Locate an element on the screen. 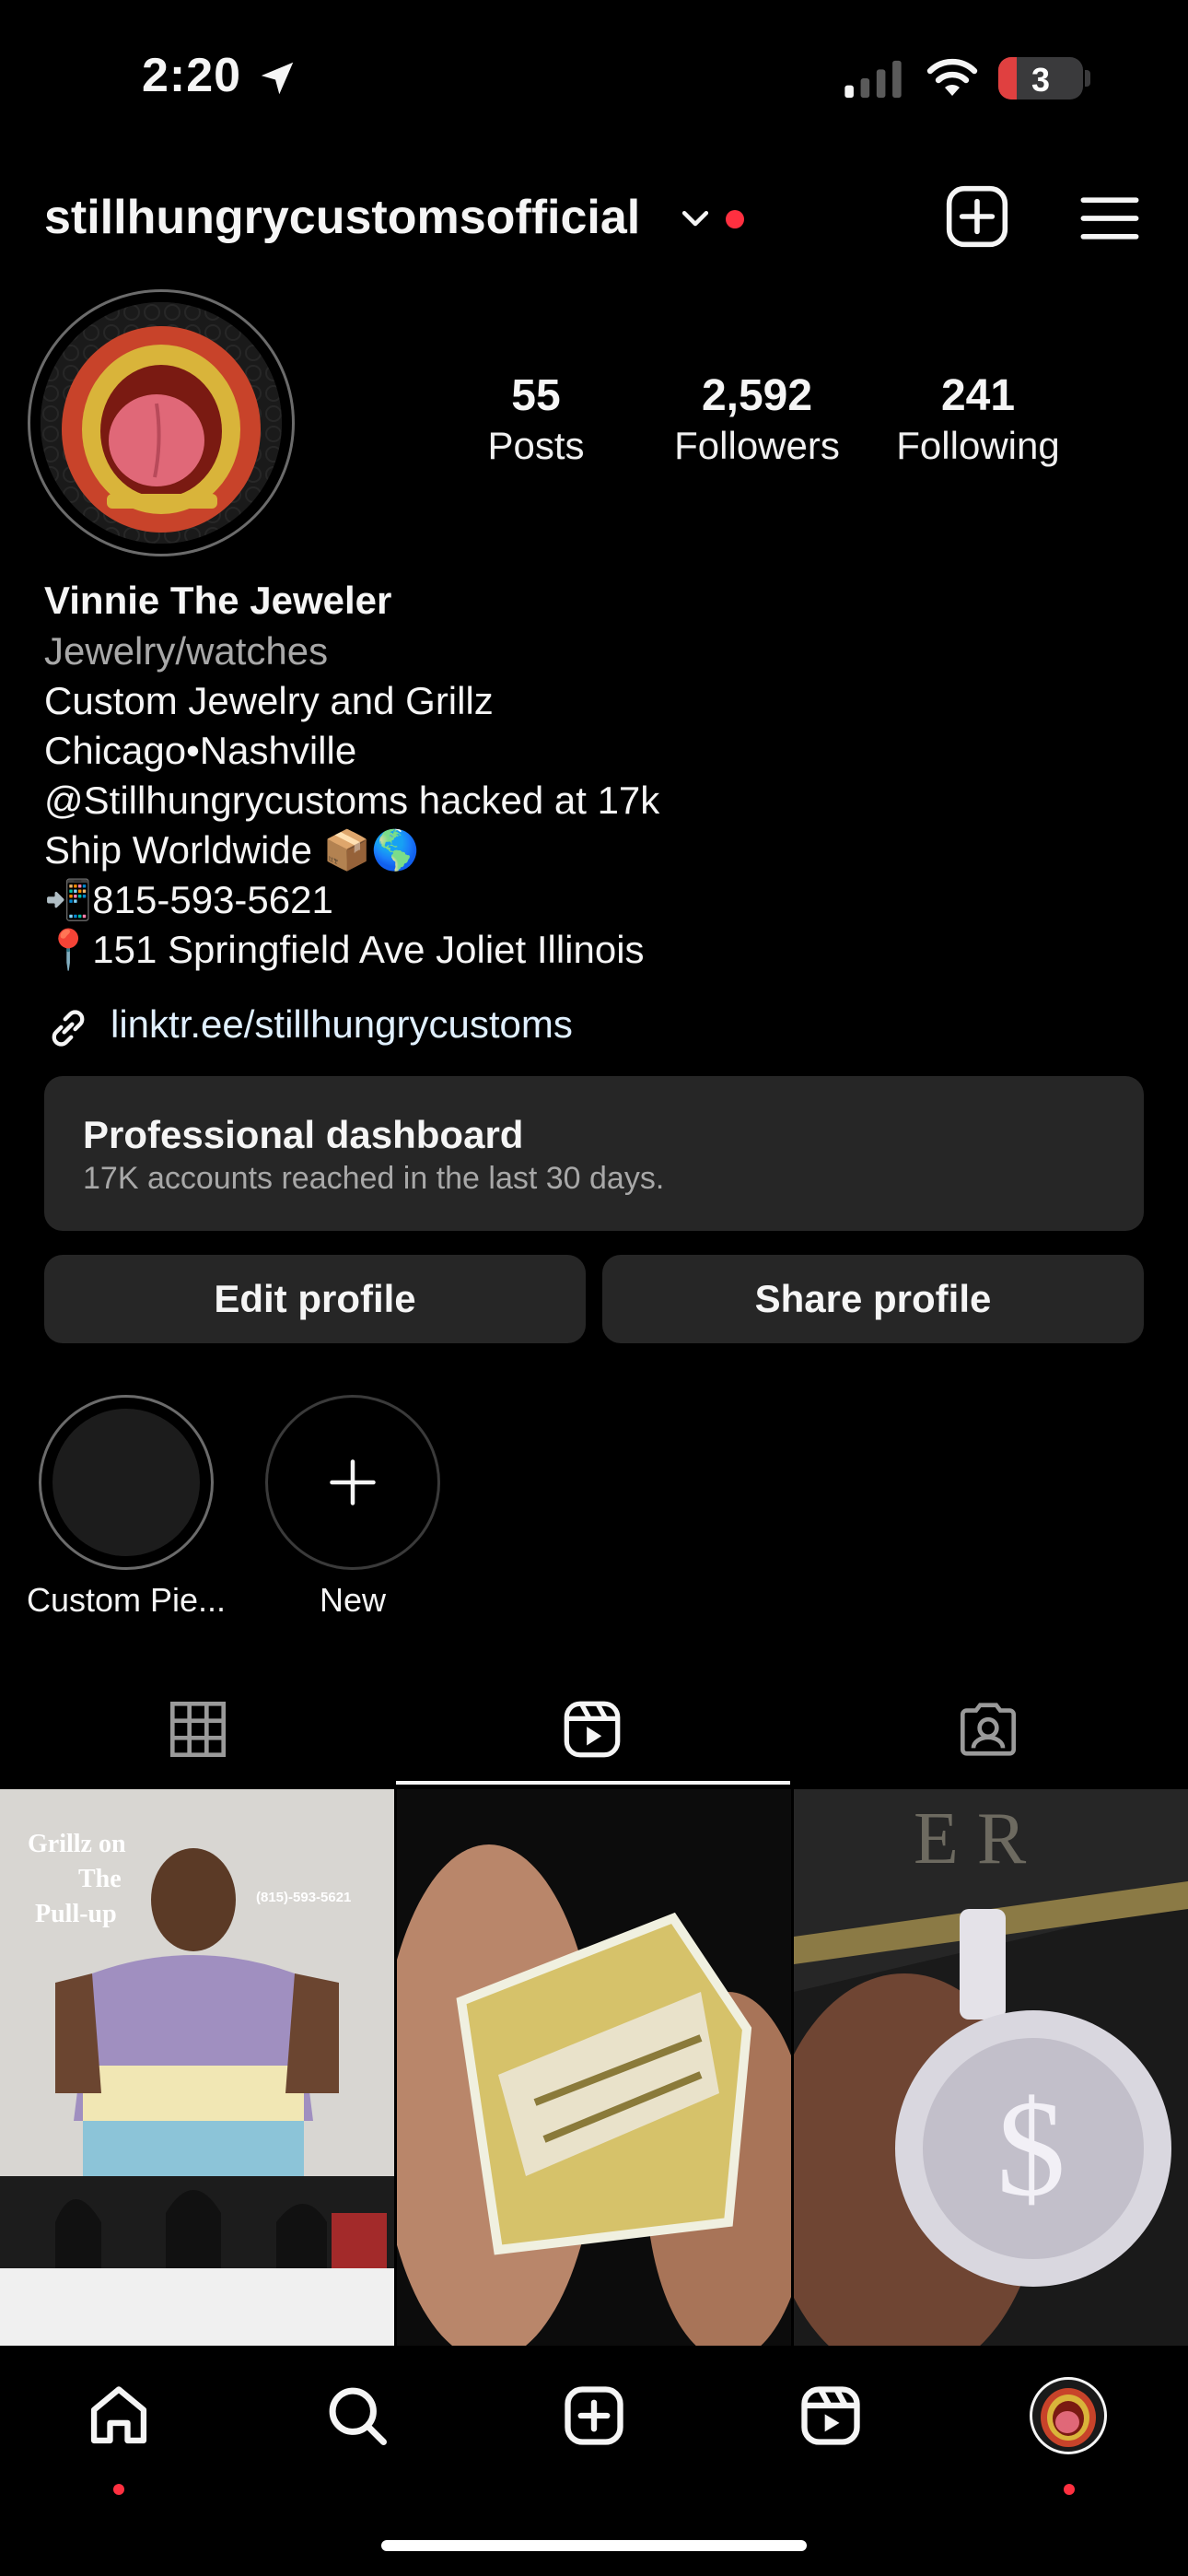 The height and width of the screenshot is (2576, 1188). home-indicator is located at coordinates (594, 2545).